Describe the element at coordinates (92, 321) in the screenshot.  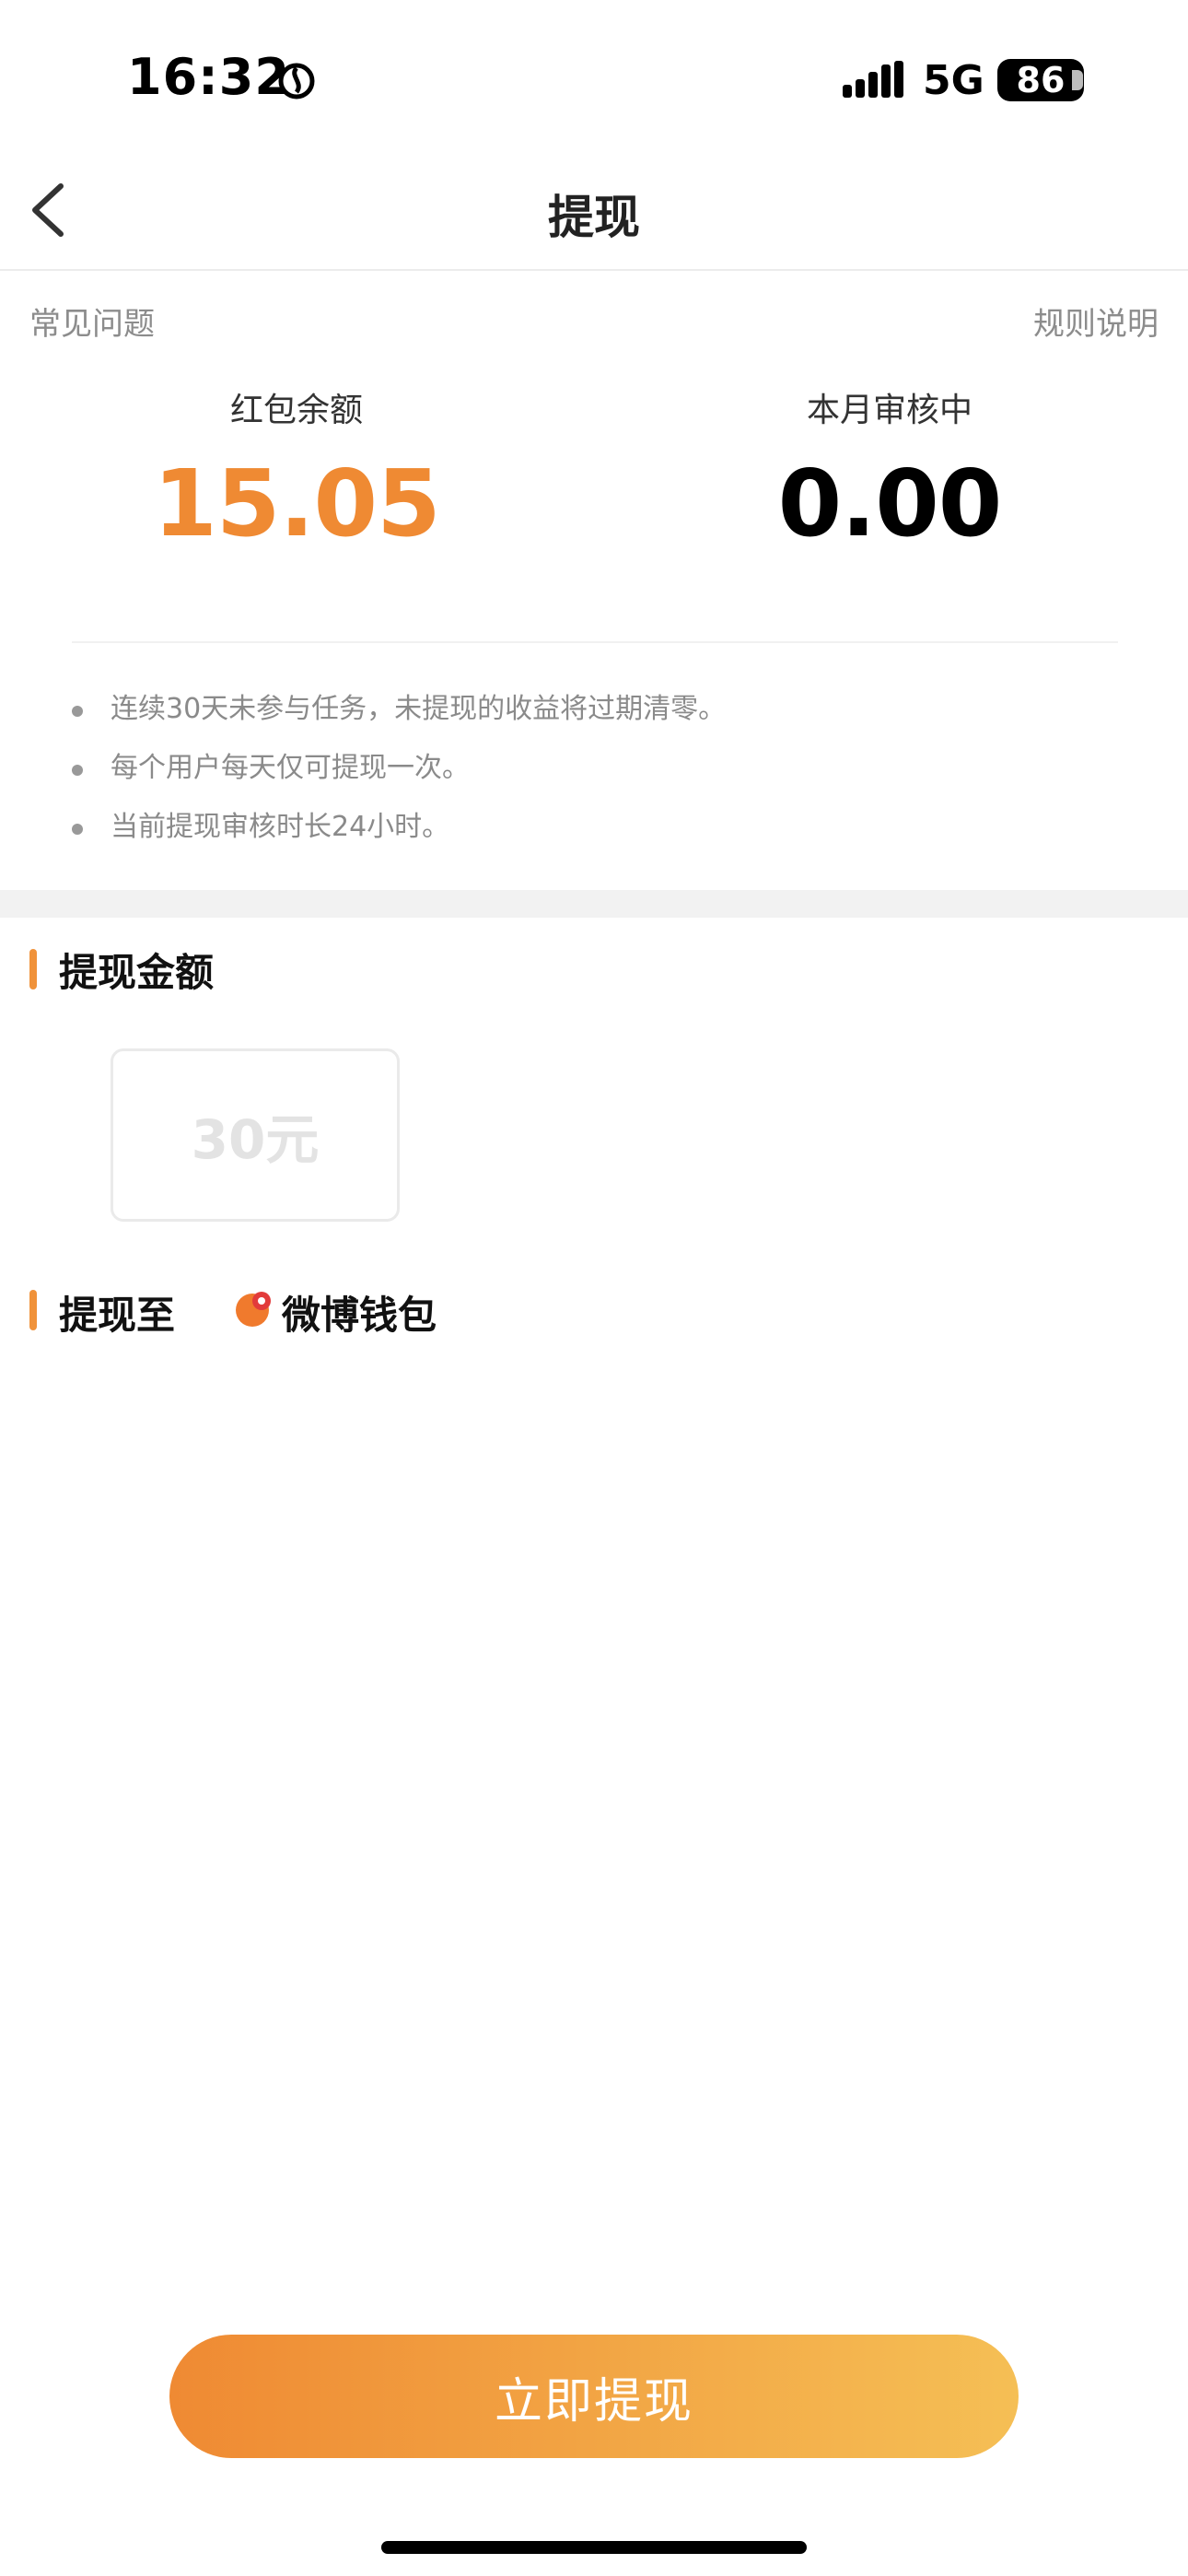
I see `faq-link: 常见问题` at that location.